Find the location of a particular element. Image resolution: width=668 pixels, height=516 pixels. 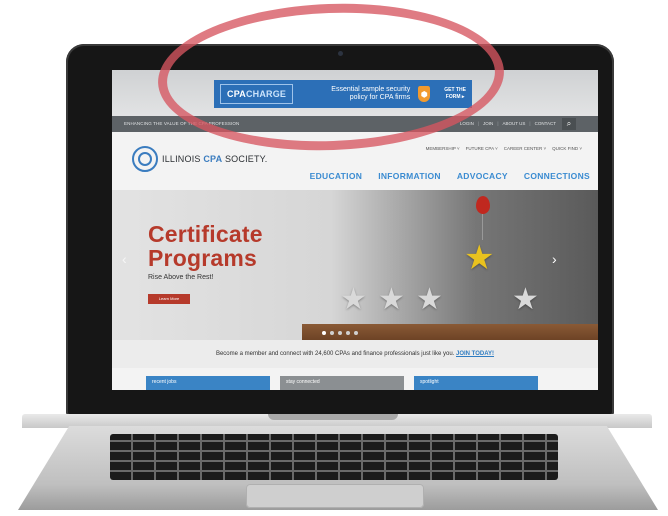

tile-recent-jobs: recent jobs is located at coordinates (208, 383).